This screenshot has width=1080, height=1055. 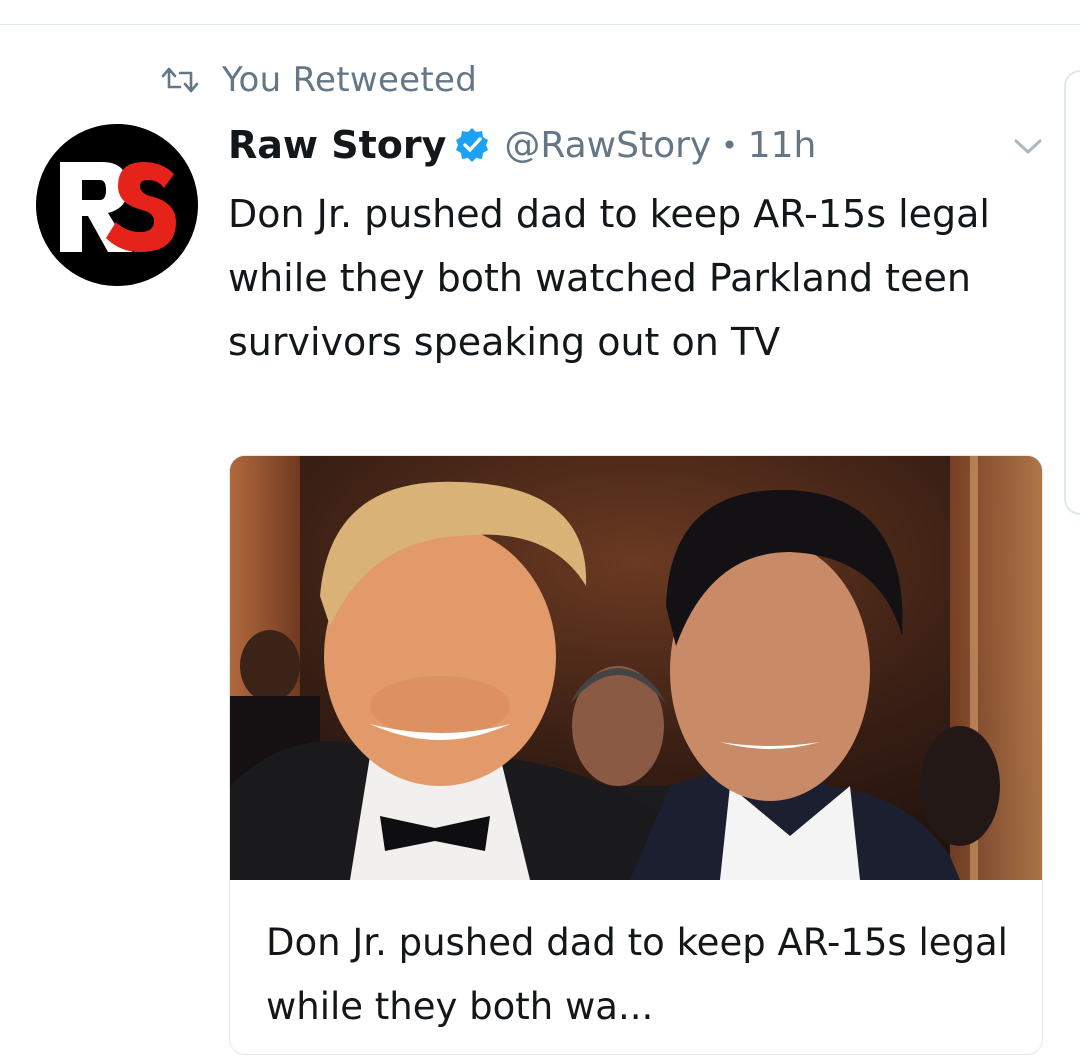 I want to click on retweet-icon, so click(x=180, y=80).